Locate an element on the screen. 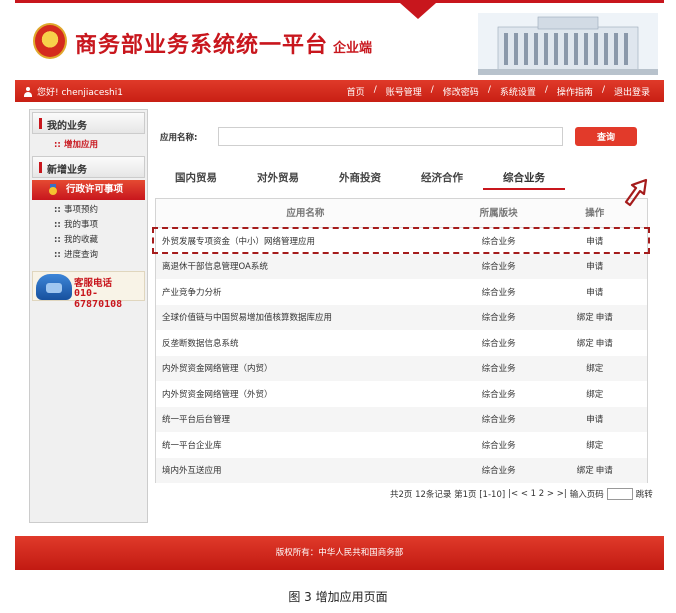  copyright-text: 版权所有：中华人民共和国商务部 is located at coordinates (339, 553).